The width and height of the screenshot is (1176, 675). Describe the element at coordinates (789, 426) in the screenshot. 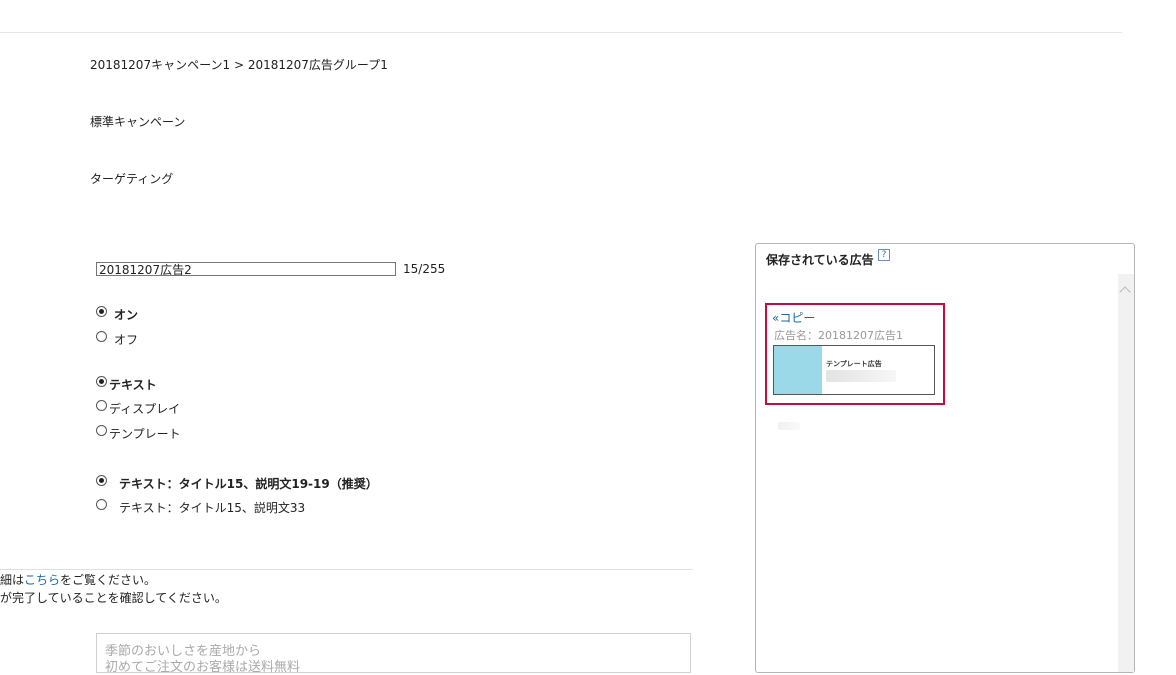

I see `faint-placeholder` at that location.